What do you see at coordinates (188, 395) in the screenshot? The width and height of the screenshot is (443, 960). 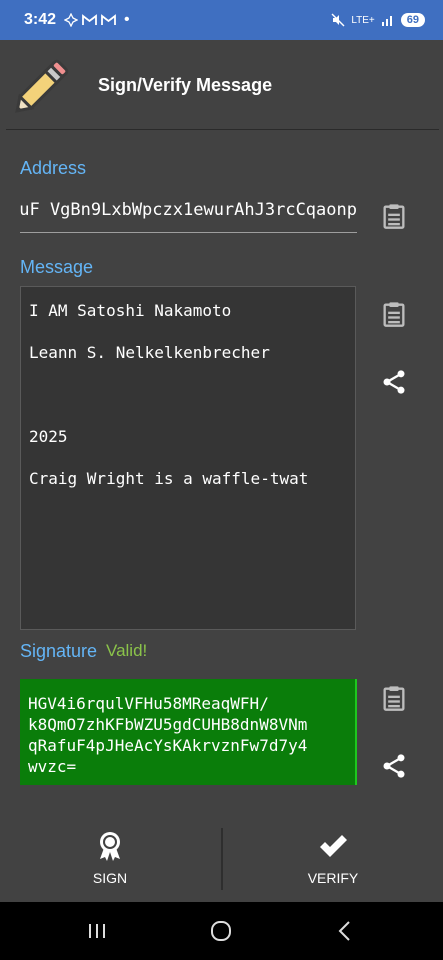 I see `message-line` at bounding box center [188, 395].